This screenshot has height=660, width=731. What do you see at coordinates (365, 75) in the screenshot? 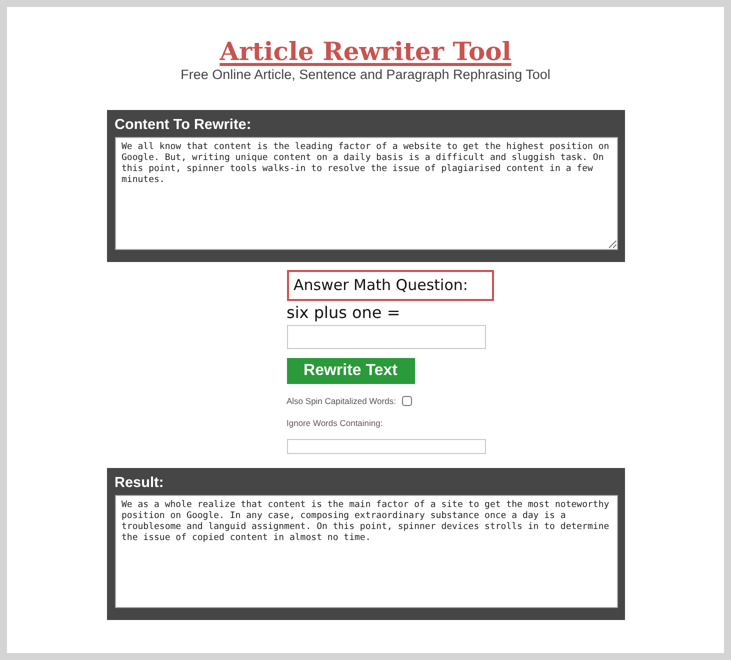
I see `page-subtitle: Free Online Article, Sentence and Paragraph Rephrasing Tool` at bounding box center [365, 75].